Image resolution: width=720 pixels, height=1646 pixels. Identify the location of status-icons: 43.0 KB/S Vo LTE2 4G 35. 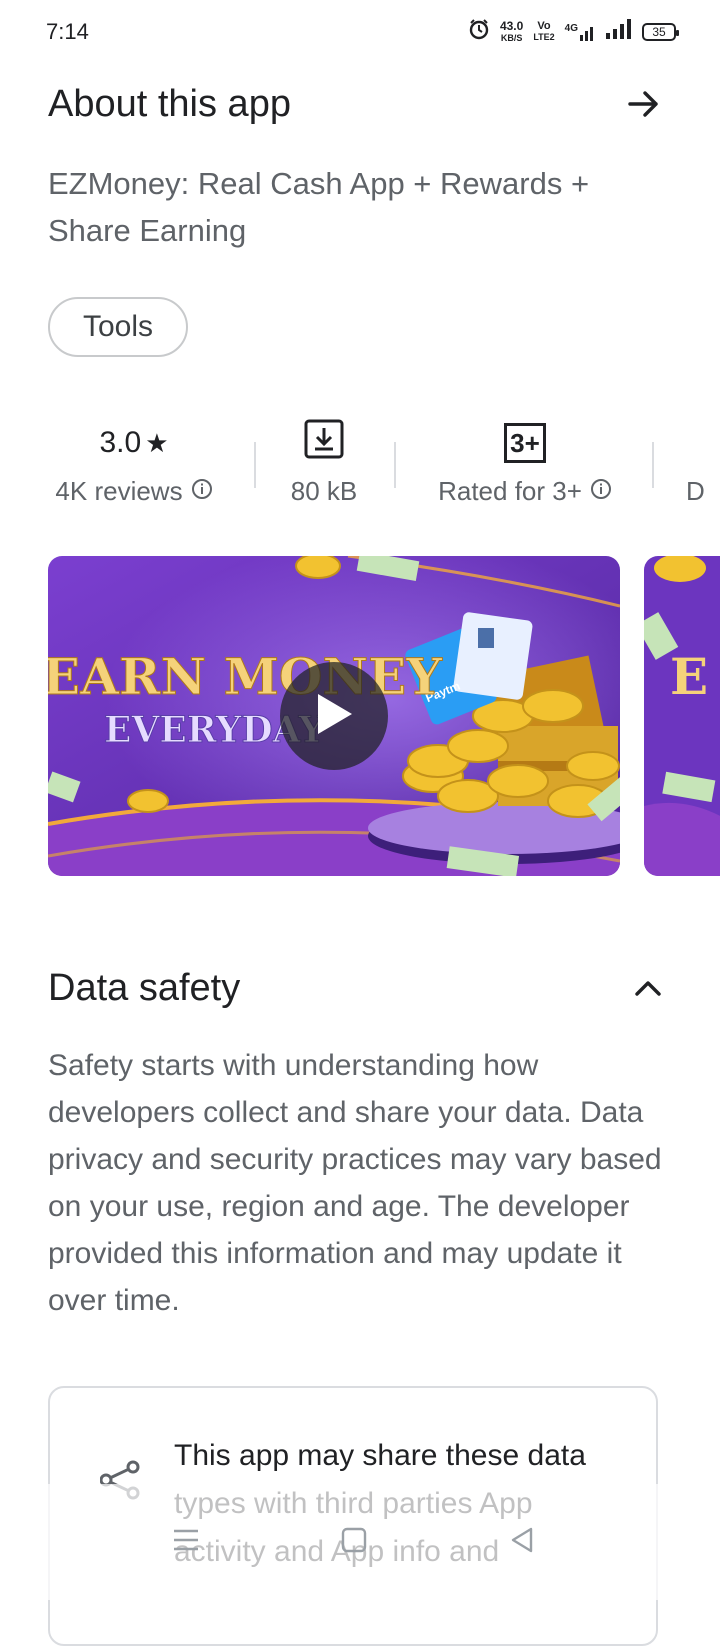
(573, 32).